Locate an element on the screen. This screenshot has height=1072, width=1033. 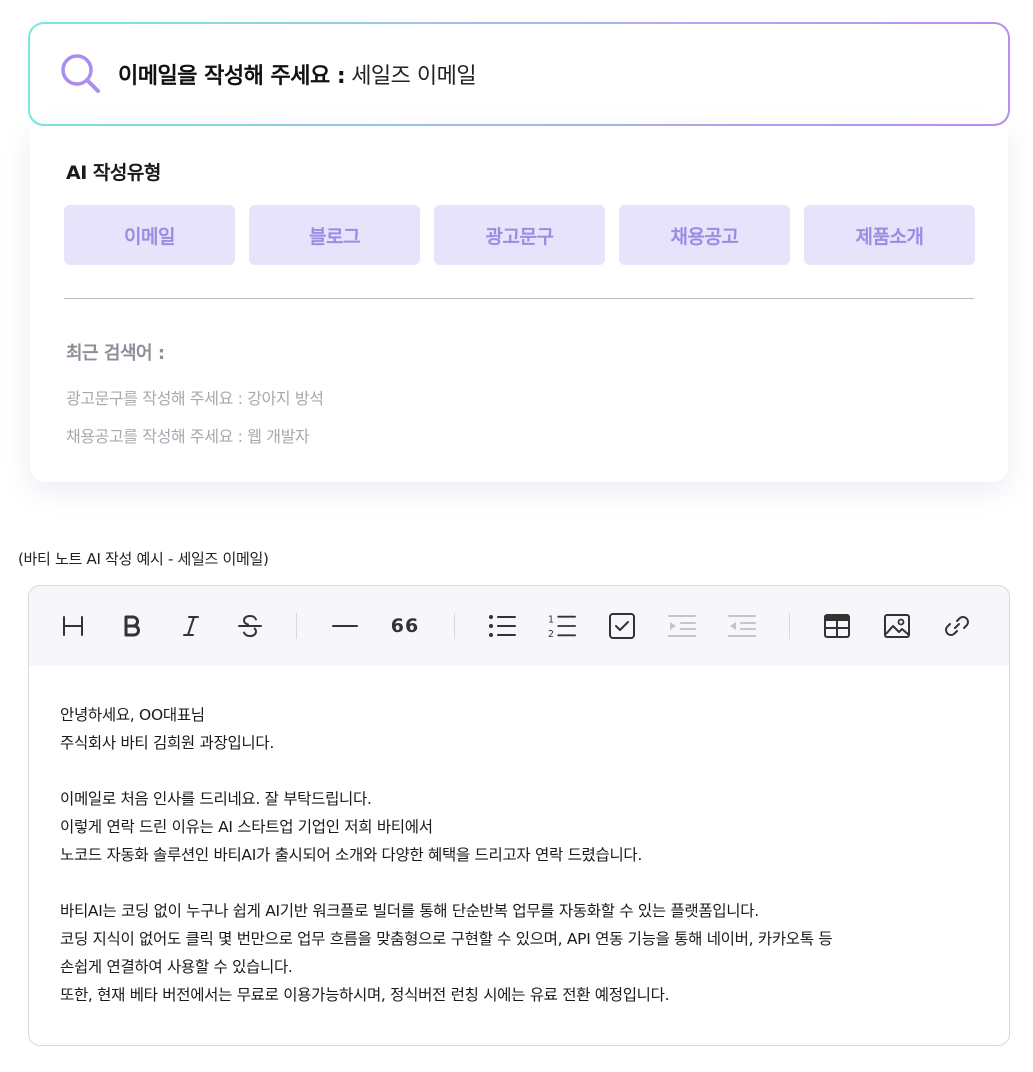
type-product-intro-button: 제품소개 is located at coordinates (889, 235).